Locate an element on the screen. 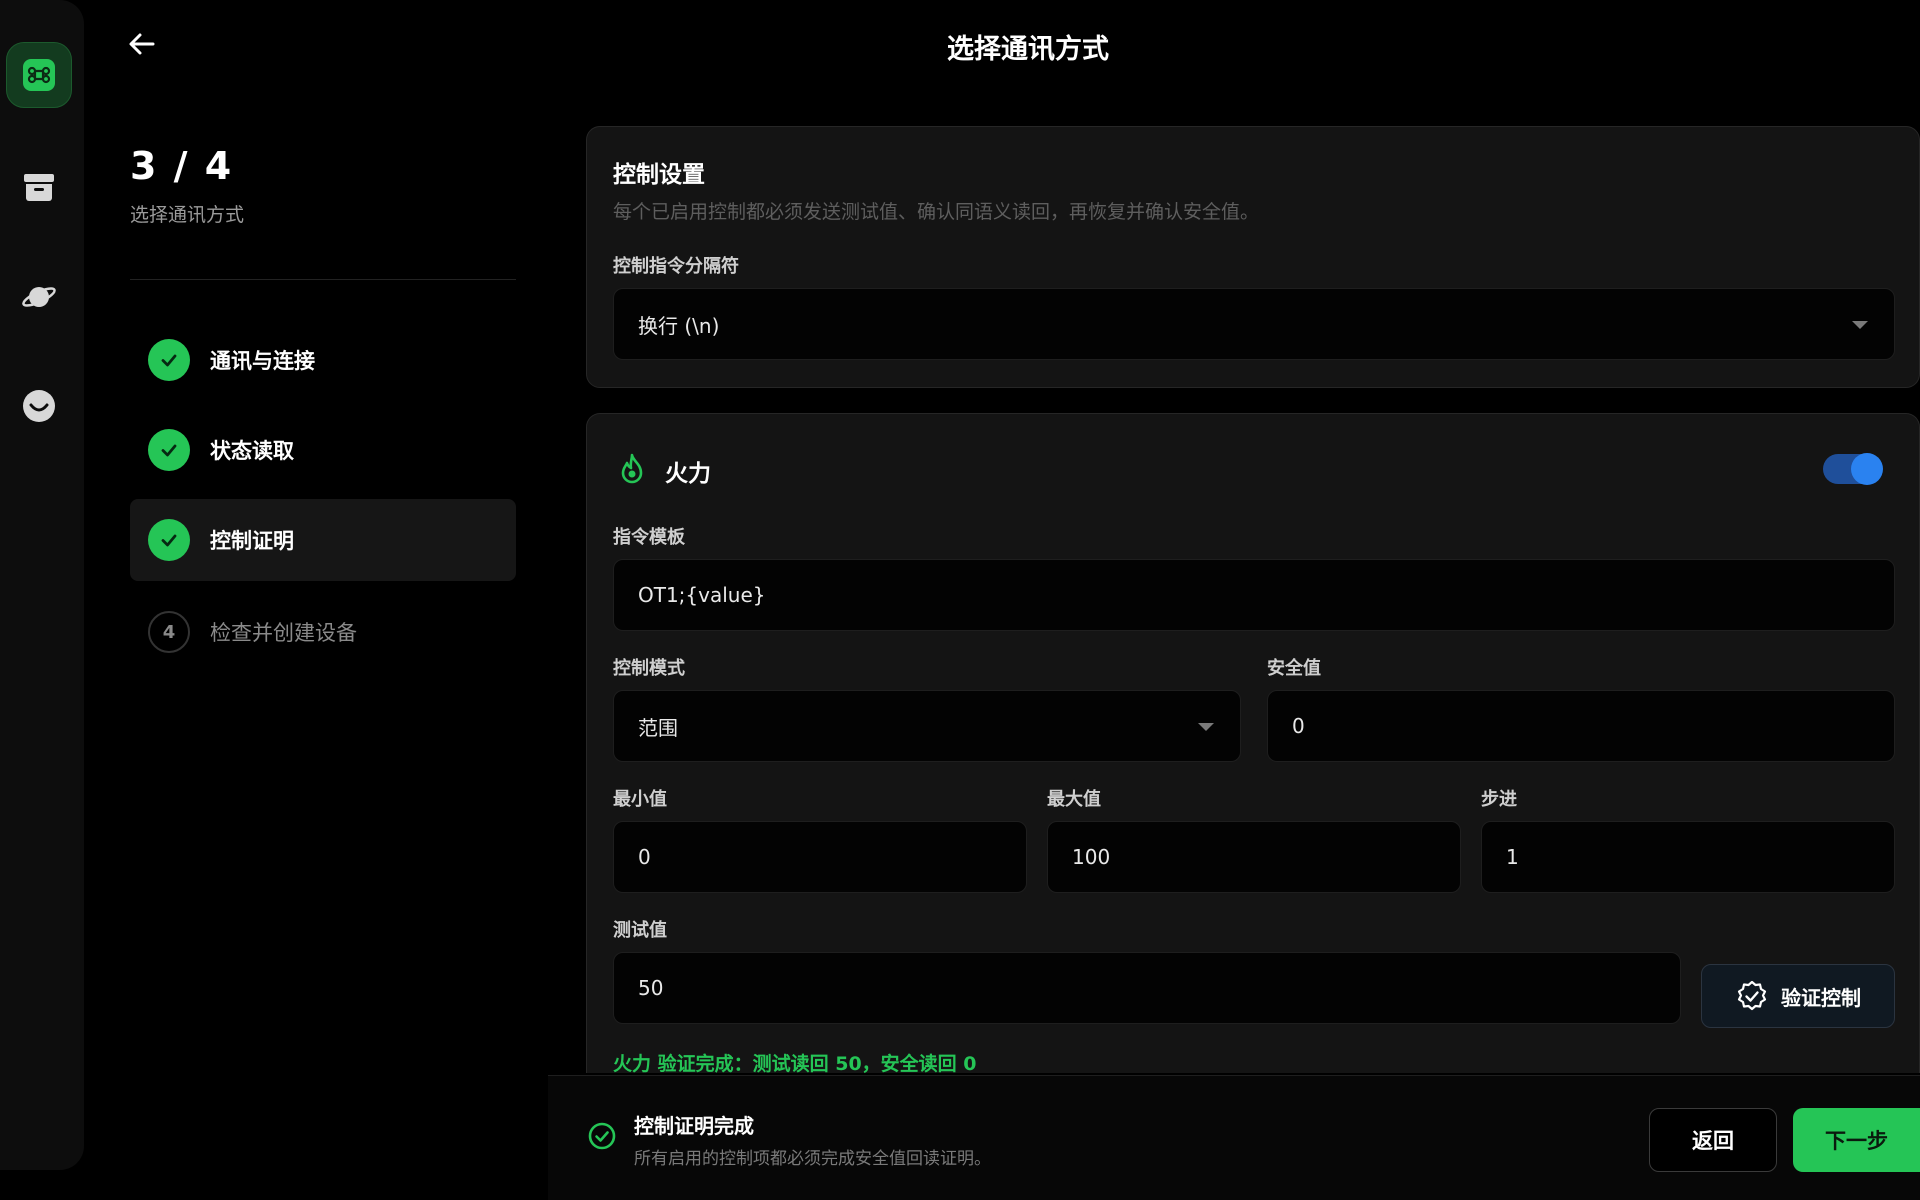 This screenshot has width=1920, height=1200. safe-value-input is located at coordinates (1581, 726).